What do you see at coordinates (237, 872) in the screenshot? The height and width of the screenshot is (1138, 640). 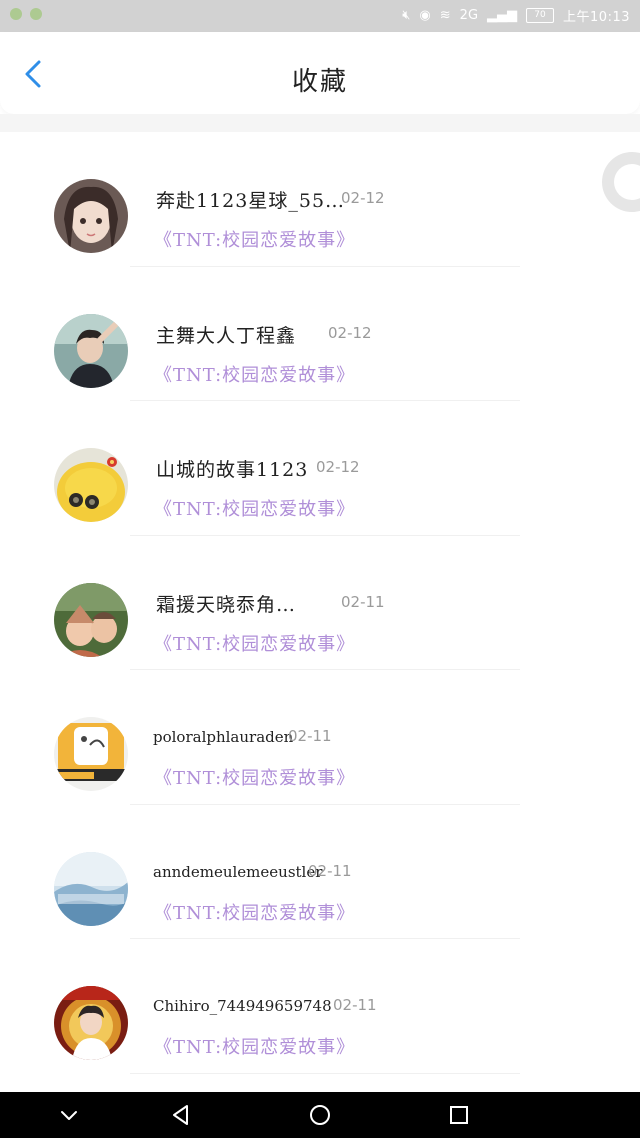 I see `user-name: anndemeulemeeustler` at bounding box center [237, 872].